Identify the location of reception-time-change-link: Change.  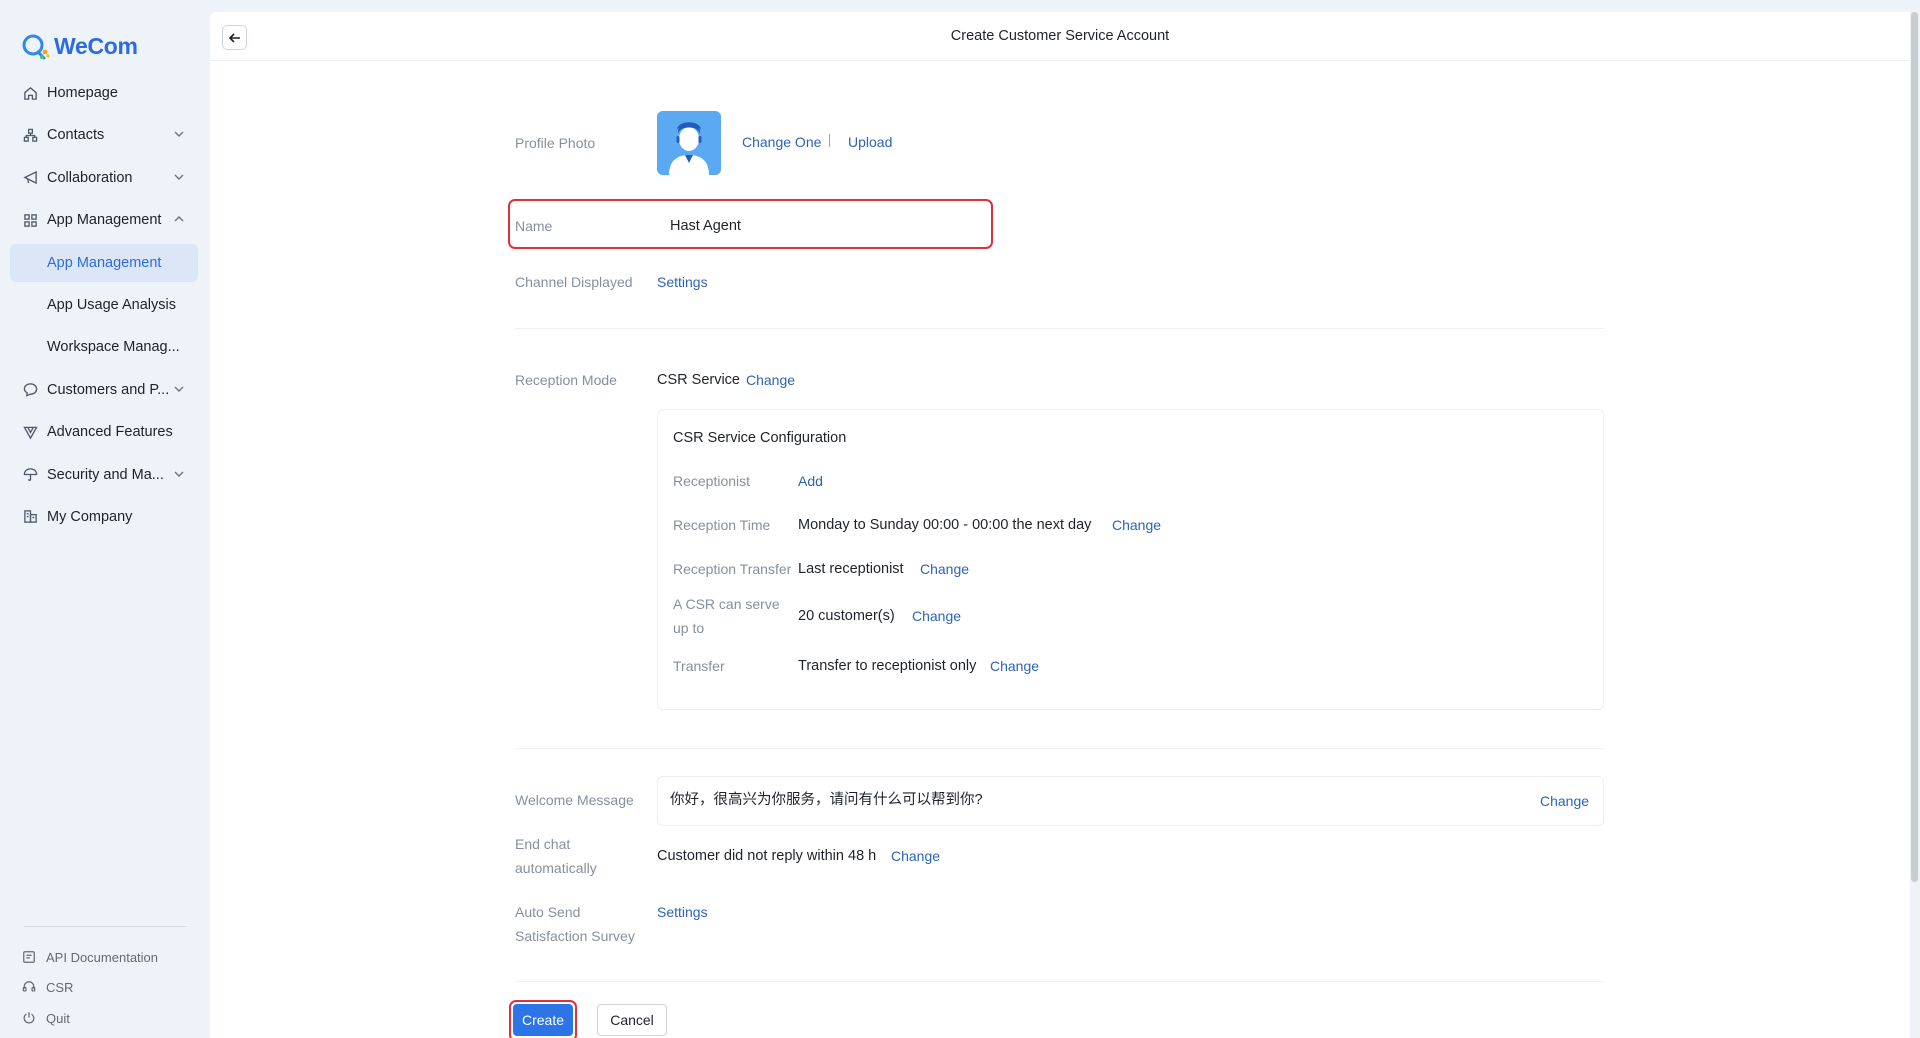
(1136, 525).